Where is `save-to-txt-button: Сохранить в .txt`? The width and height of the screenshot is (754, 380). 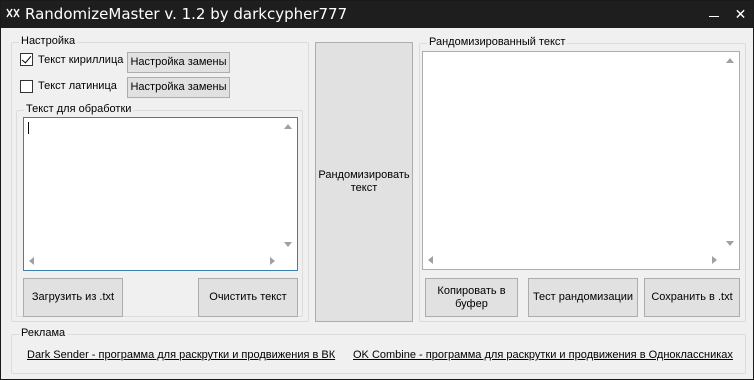
save-to-txt-button: Сохранить в .txt is located at coordinates (692, 297).